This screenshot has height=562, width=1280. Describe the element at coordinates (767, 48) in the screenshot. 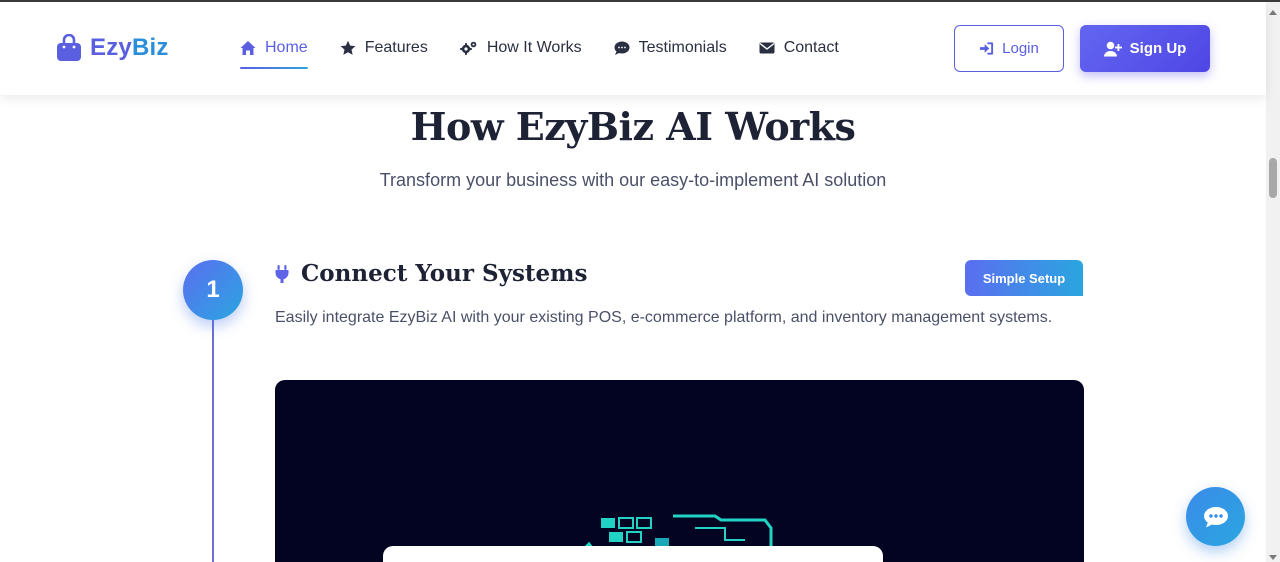

I see `envelope-icon` at that location.